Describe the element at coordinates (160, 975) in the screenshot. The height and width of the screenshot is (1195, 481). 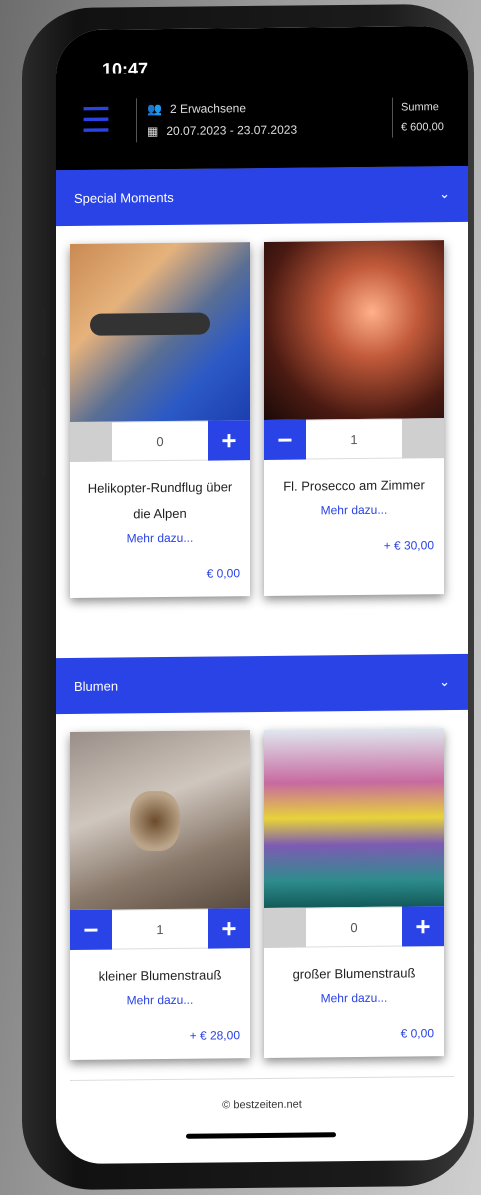
I see `product-title: kleiner Blumenstrauß` at that location.